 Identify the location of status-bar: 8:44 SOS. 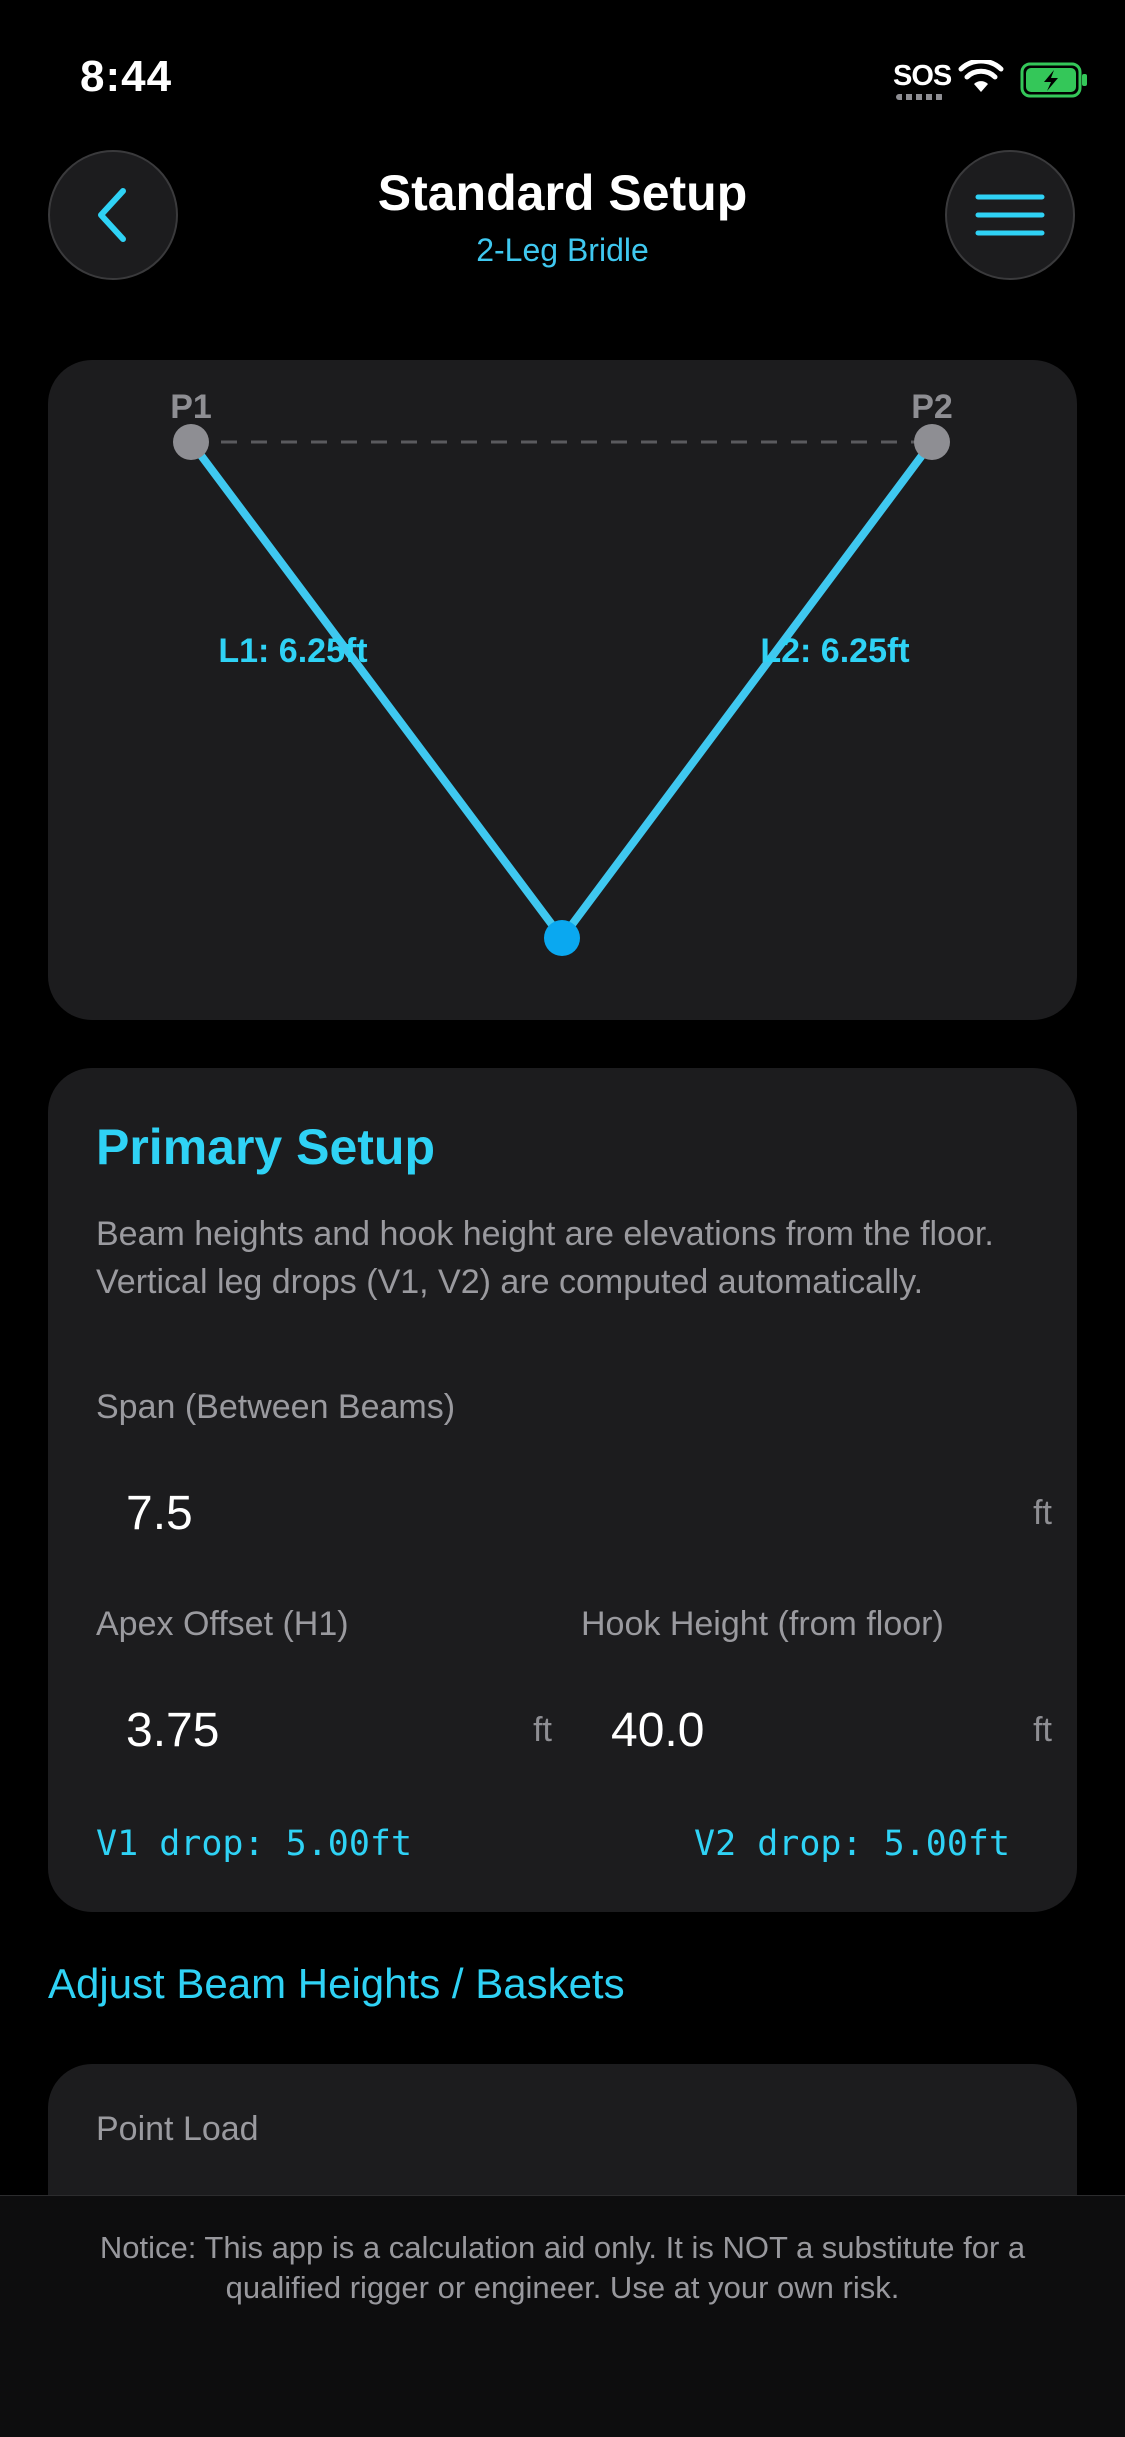
(562, 75).